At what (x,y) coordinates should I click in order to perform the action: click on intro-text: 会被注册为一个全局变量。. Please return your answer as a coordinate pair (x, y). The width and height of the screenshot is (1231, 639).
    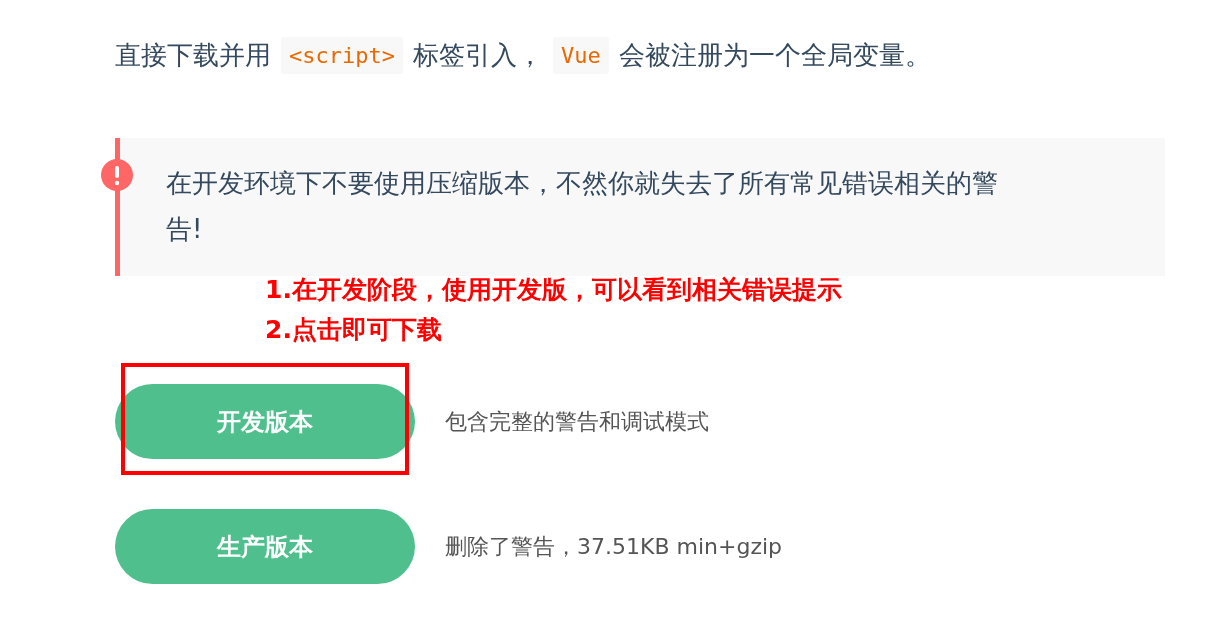
    Looking at the image, I should click on (774, 55).